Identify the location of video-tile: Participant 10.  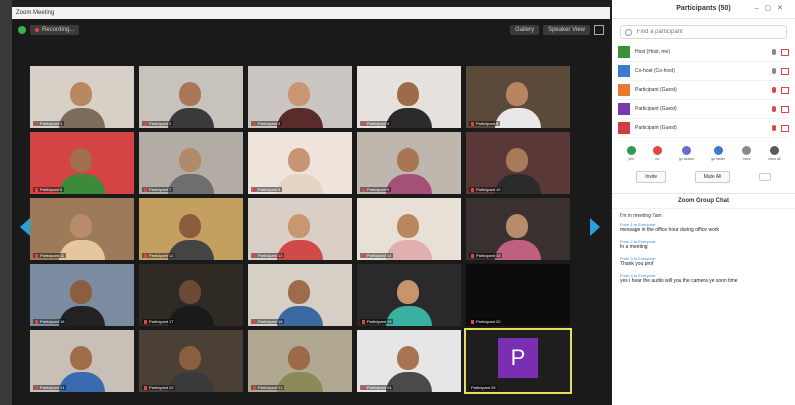
(518, 163).